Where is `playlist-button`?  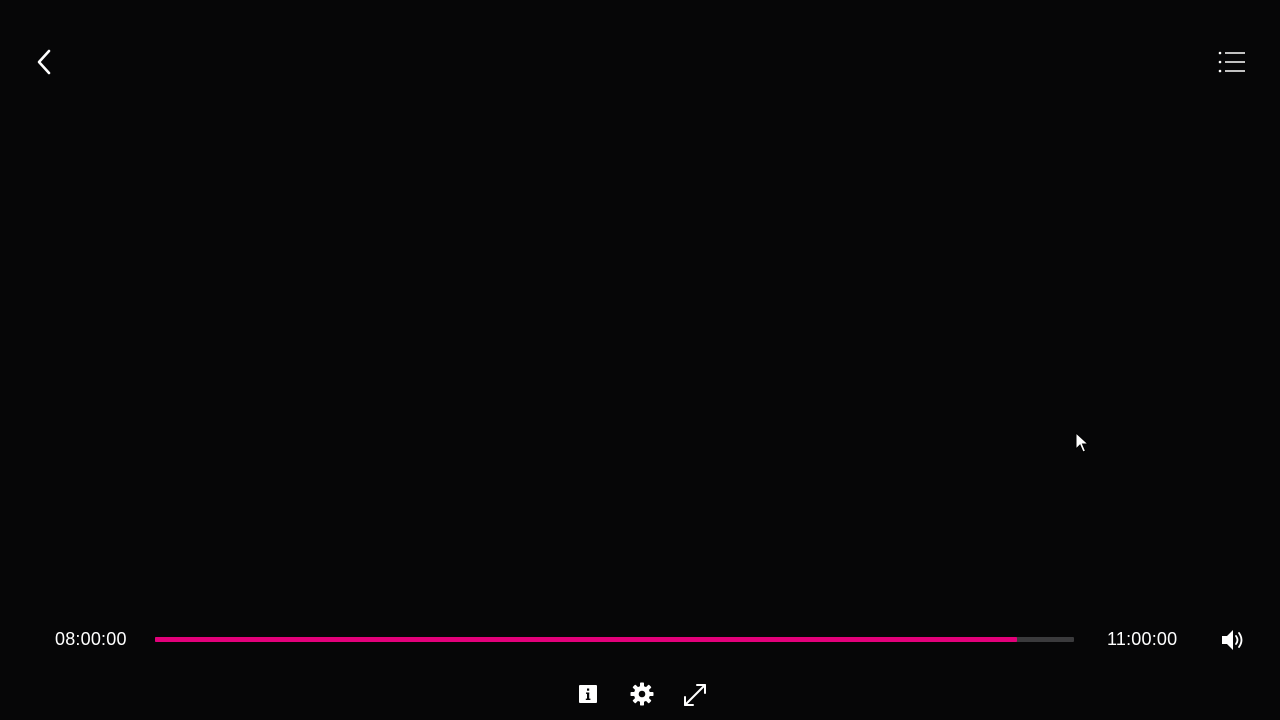 playlist-button is located at coordinates (1232, 62).